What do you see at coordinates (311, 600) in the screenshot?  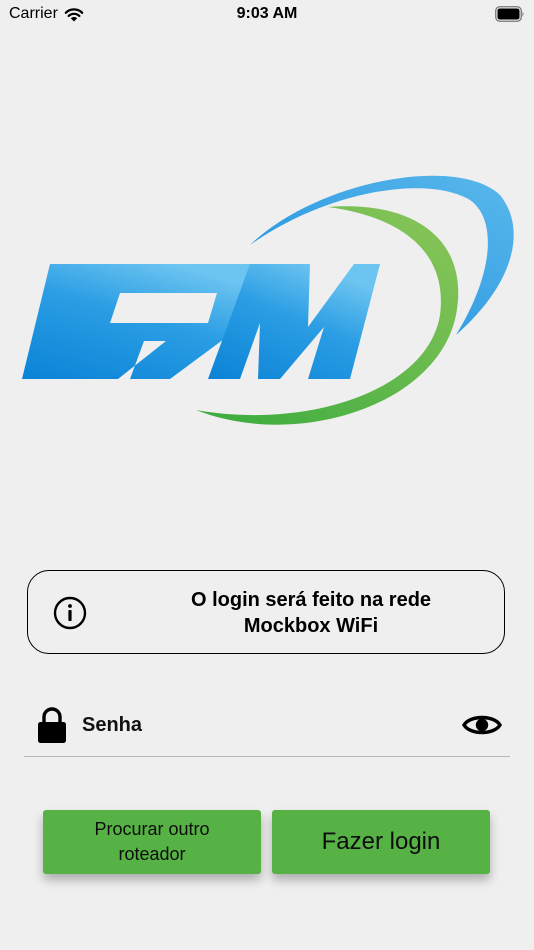 I see `network-info-line1: O login será feito na rede` at bounding box center [311, 600].